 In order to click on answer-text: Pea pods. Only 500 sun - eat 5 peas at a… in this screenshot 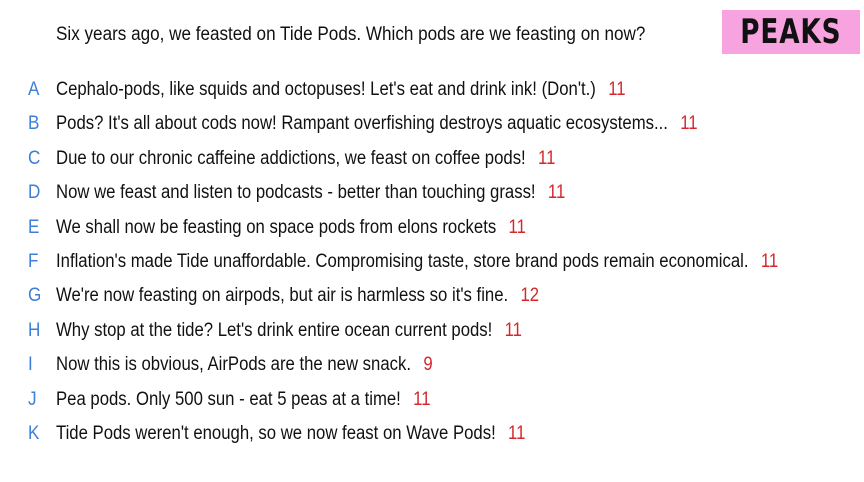, I will do `click(228, 399)`.